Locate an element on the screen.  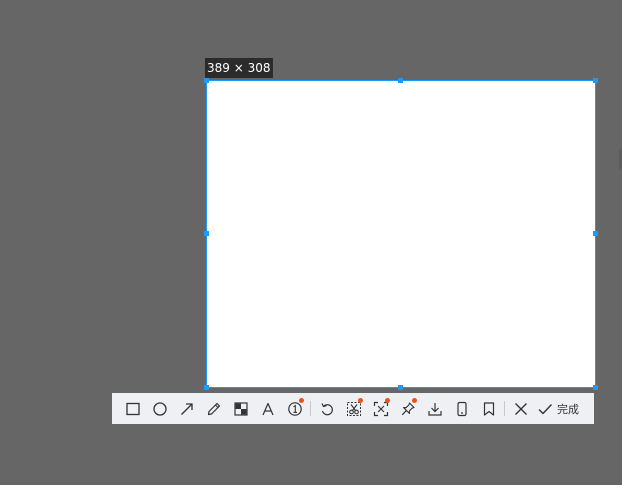
resize-handle-right is located at coordinates (595, 233).